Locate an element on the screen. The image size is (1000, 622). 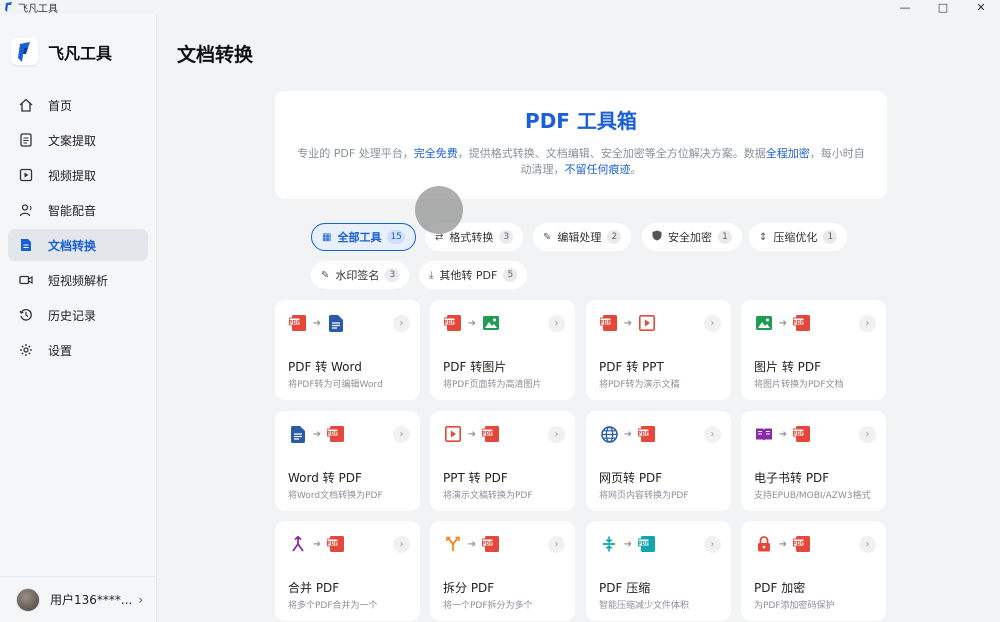
tool-title: Word 转 PDF is located at coordinates (325, 478).